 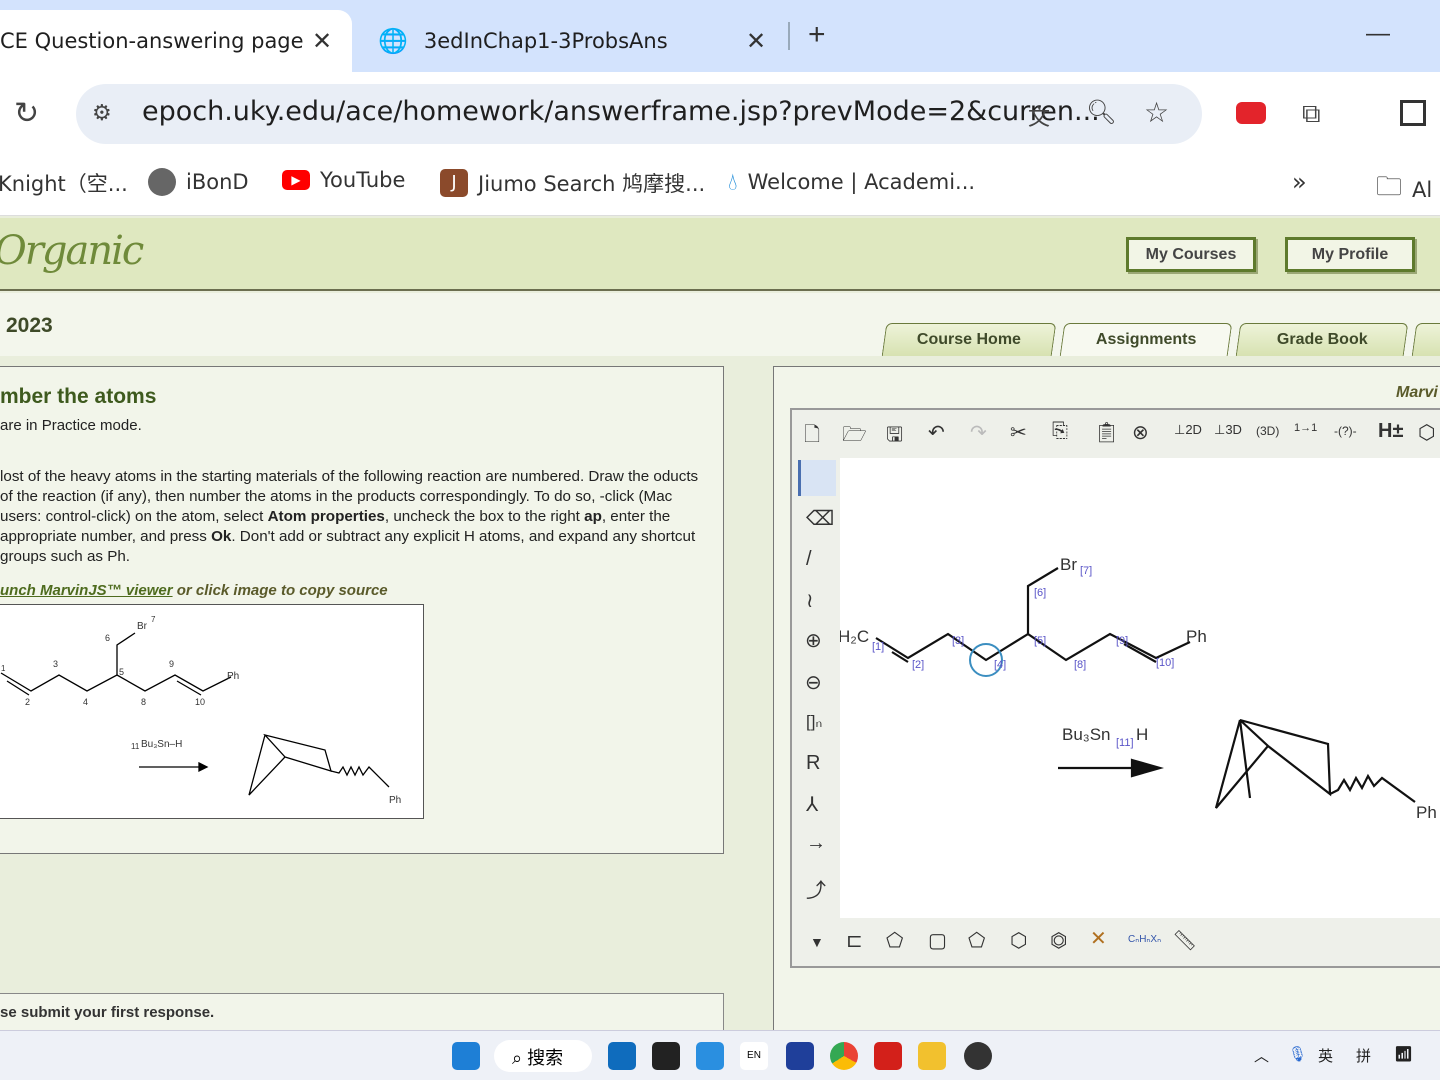 What do you see at coordinates (813, 682) in the screenshot?
I see `charge-minus-icon: ⊖` at bounding box center [813, 682].